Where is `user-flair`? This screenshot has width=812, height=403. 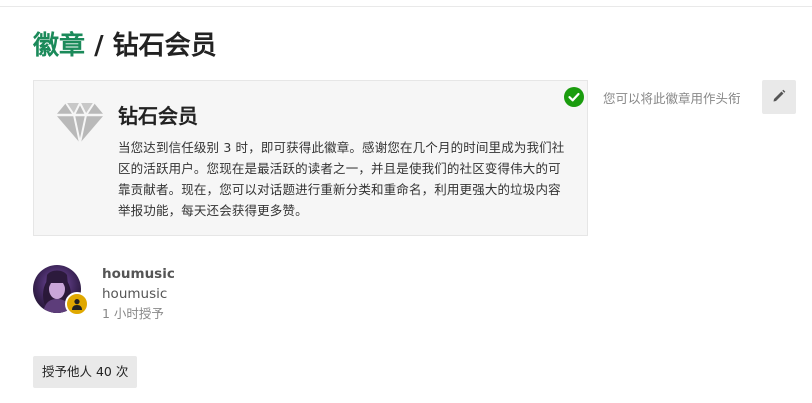 user-flair is located at coordinates (77, 304).